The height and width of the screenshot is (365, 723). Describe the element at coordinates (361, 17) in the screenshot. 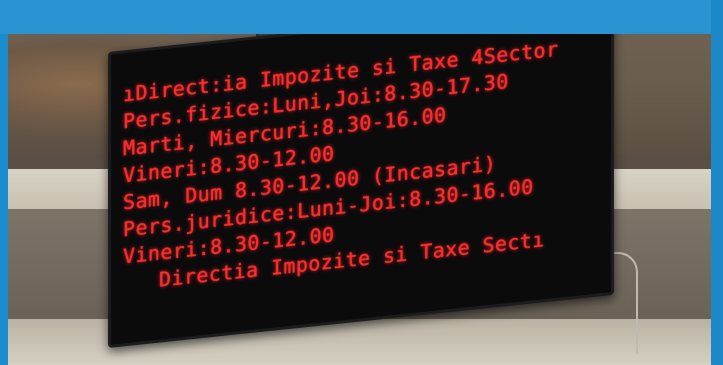

I see `top-blue-border` at that location.